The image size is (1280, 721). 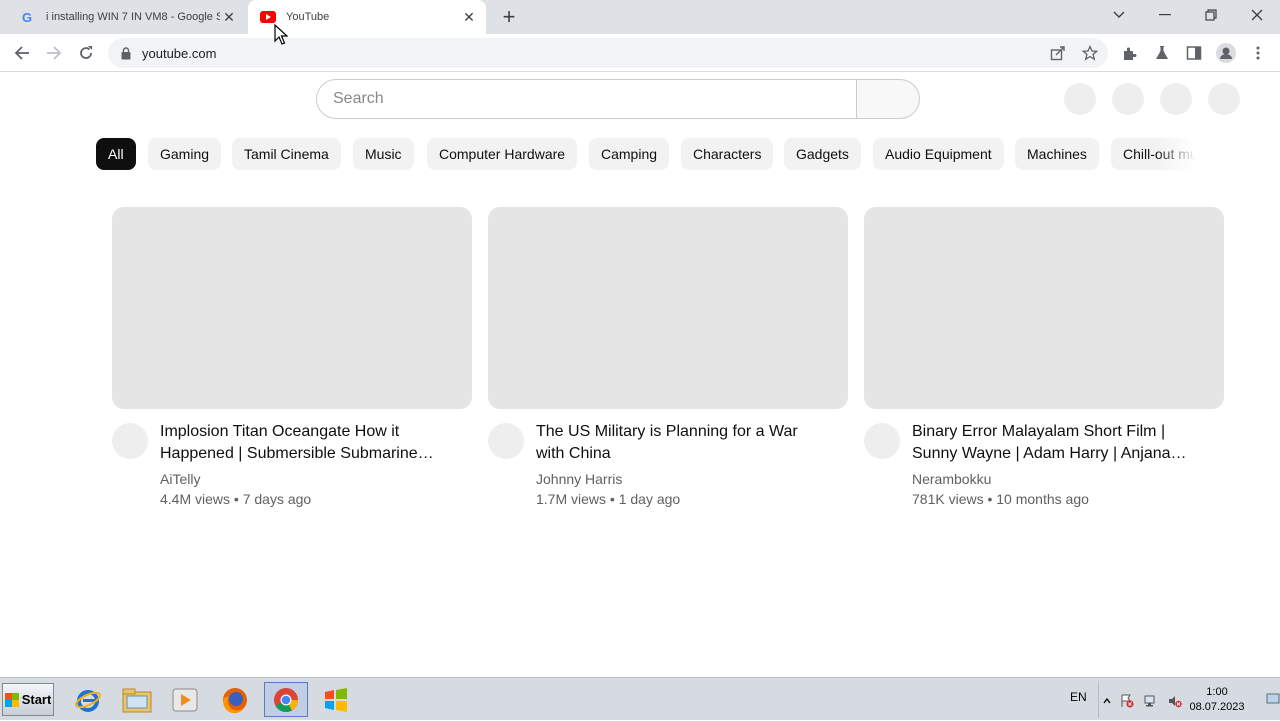 I want to click on clock: 1:00 08.07.2023, so click(x=1217, y=700).